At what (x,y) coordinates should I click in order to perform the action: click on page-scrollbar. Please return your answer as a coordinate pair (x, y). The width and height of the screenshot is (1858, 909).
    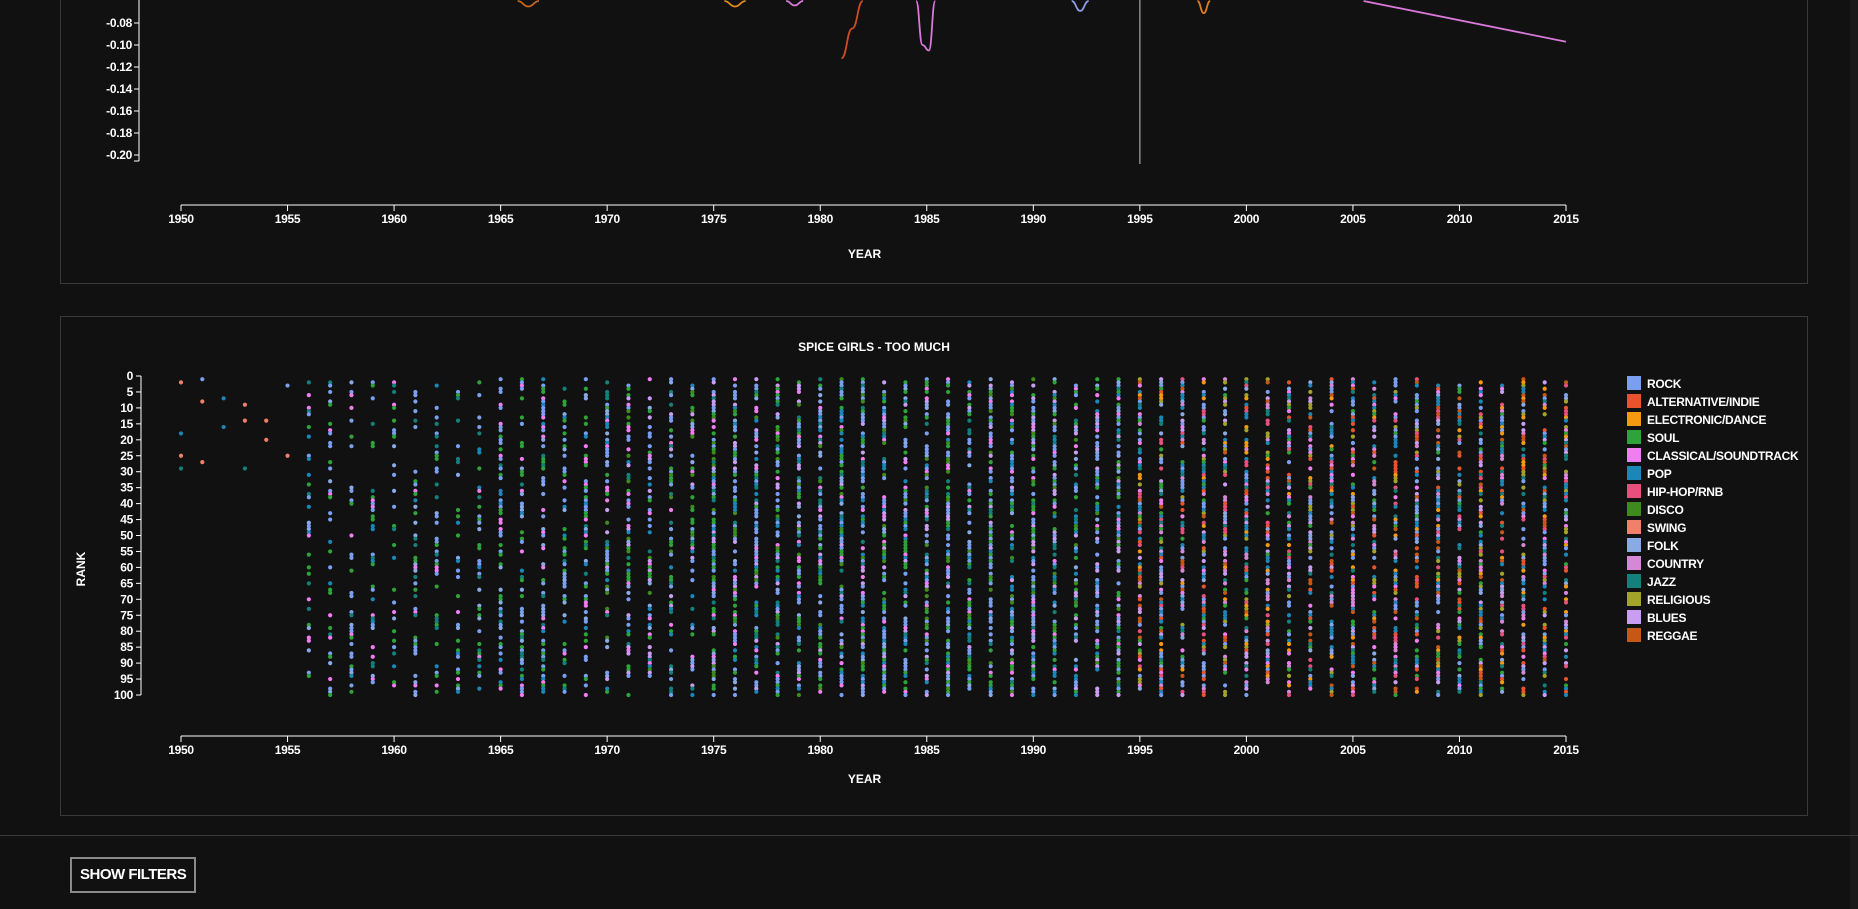
    Looking at the image, I should click on (1854, 454).